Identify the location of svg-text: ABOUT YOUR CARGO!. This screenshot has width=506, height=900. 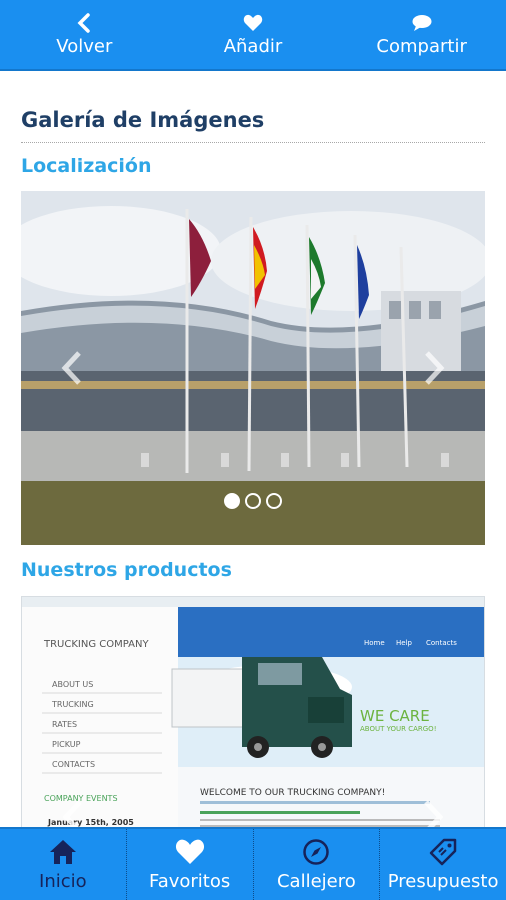
(398, 729).